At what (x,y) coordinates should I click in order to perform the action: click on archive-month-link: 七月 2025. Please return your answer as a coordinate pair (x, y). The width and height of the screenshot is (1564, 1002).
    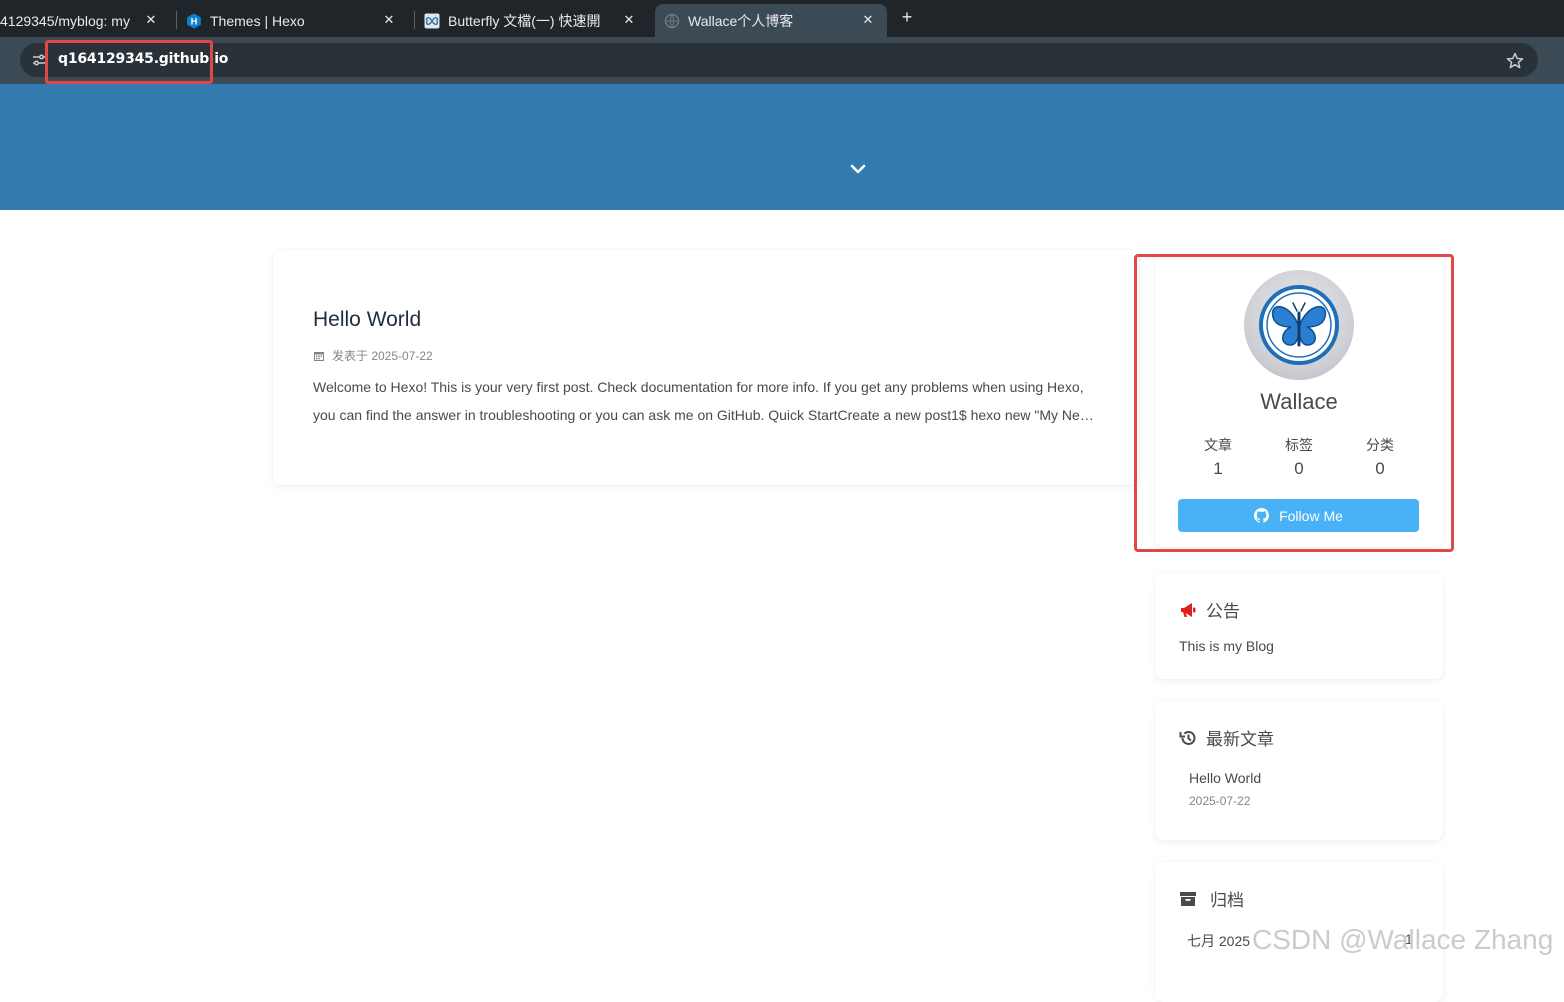
    Looking at the image, I should click on (1218, 941).